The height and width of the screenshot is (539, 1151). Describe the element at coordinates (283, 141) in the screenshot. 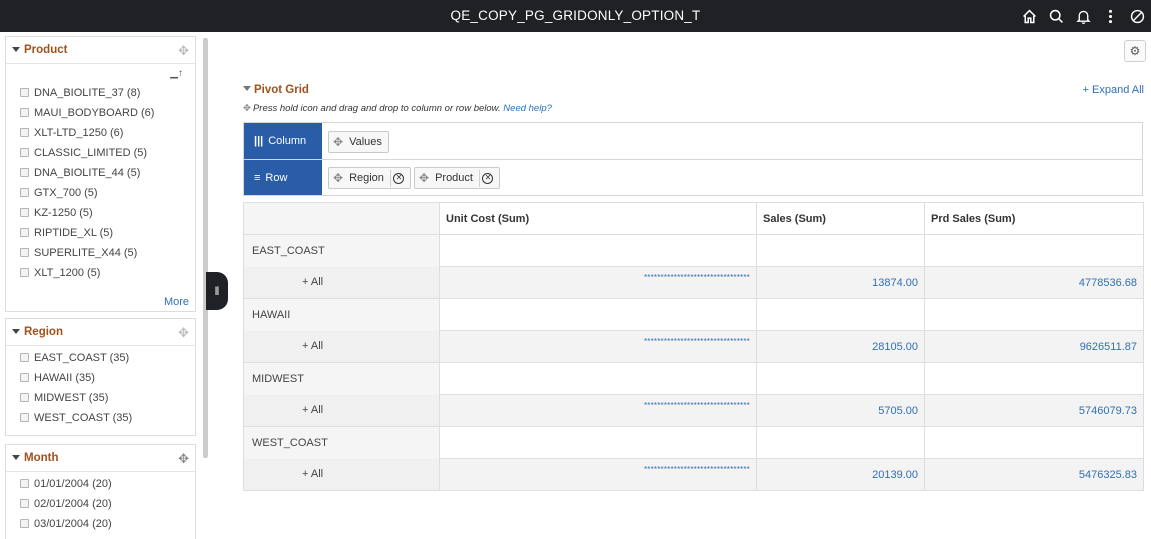

I see `column-tag: ||| Column` at that location.